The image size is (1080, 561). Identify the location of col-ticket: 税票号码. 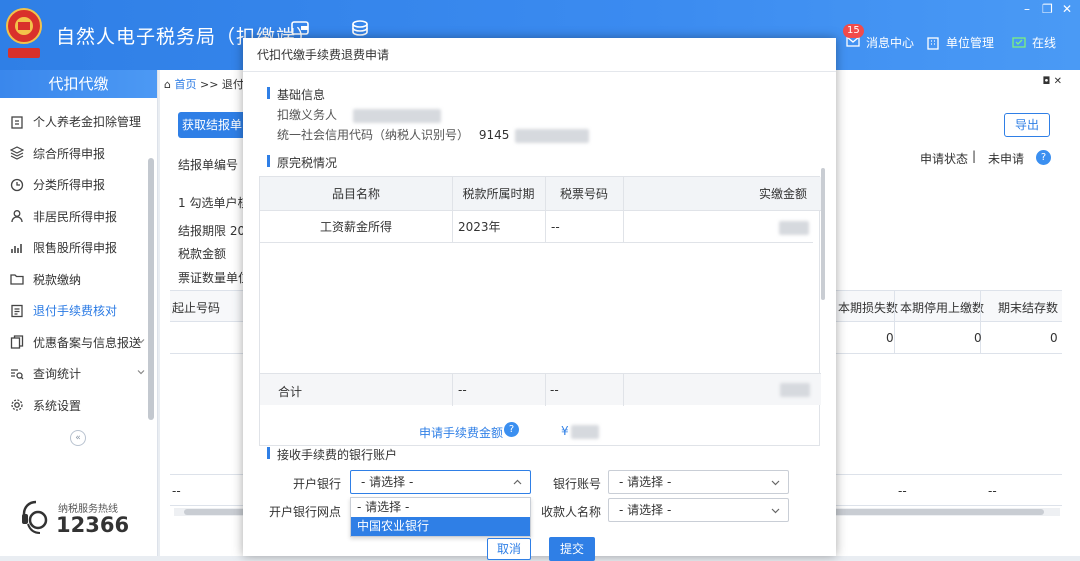
(584, 194).